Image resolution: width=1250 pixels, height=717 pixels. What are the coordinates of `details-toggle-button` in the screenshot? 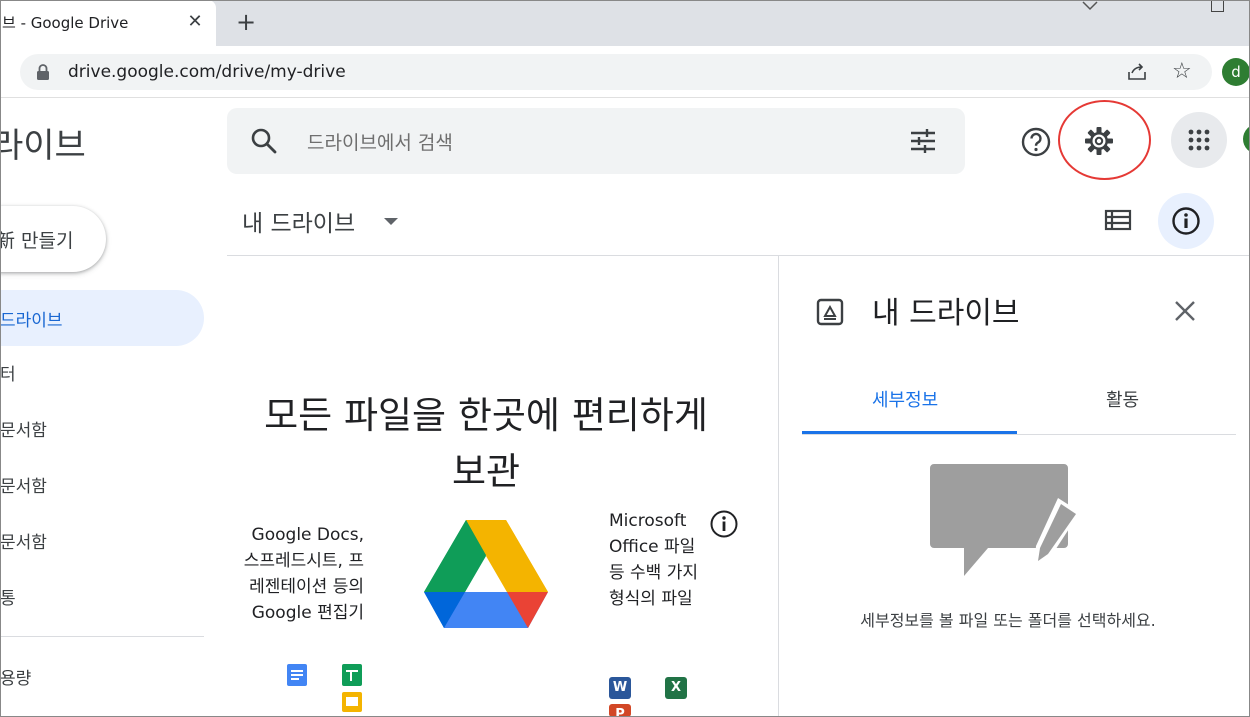 It's located at (1186, 221).